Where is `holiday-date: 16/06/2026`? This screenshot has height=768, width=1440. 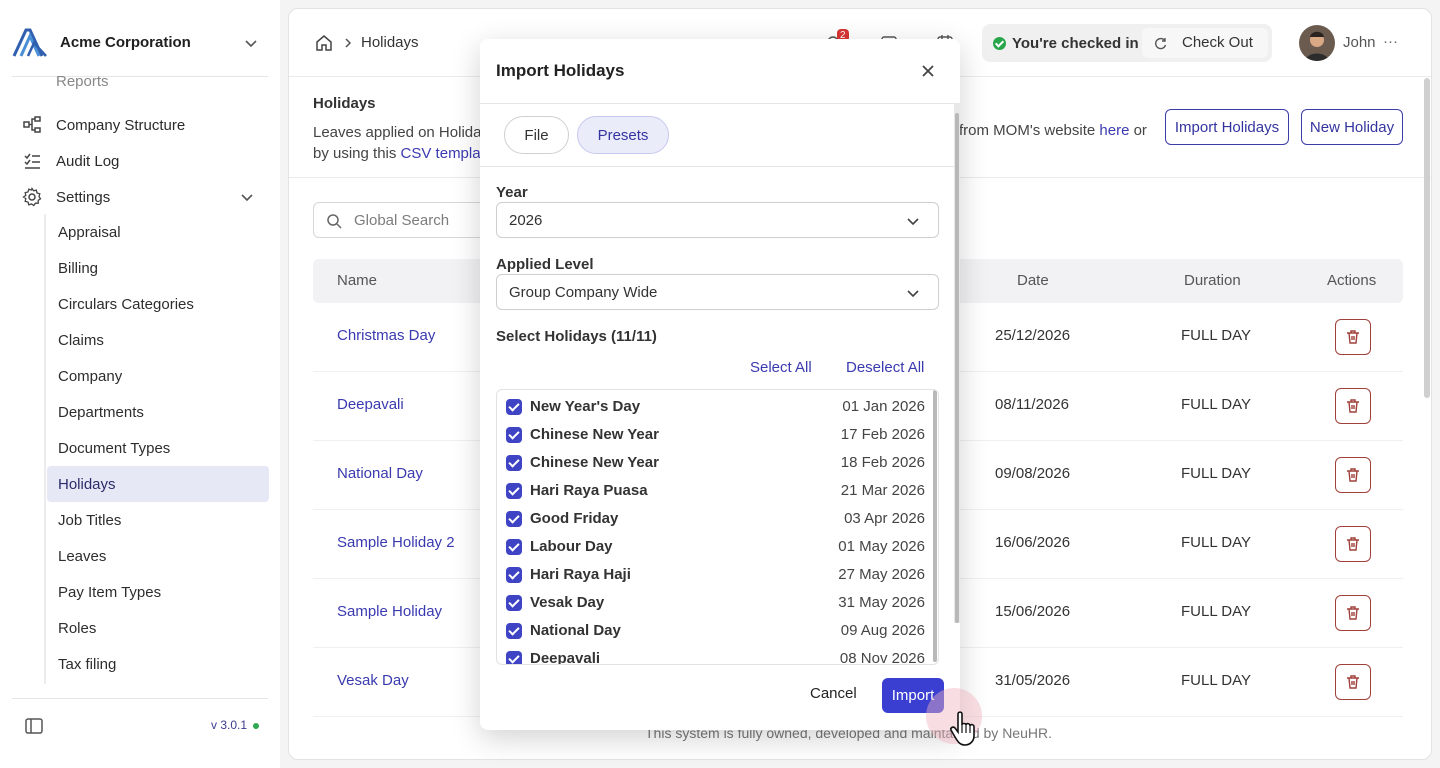 holiday-date: 16/06/2026 is located at coordinates (1033, 542).